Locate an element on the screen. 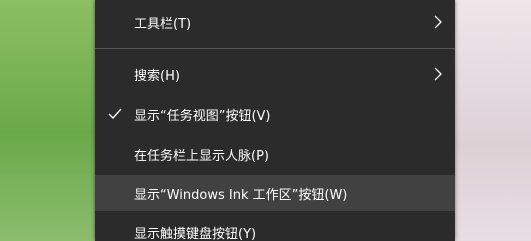  menu-item-show-people: 在任务栏上显示人脉(P) is located at coordinates (275, 154).